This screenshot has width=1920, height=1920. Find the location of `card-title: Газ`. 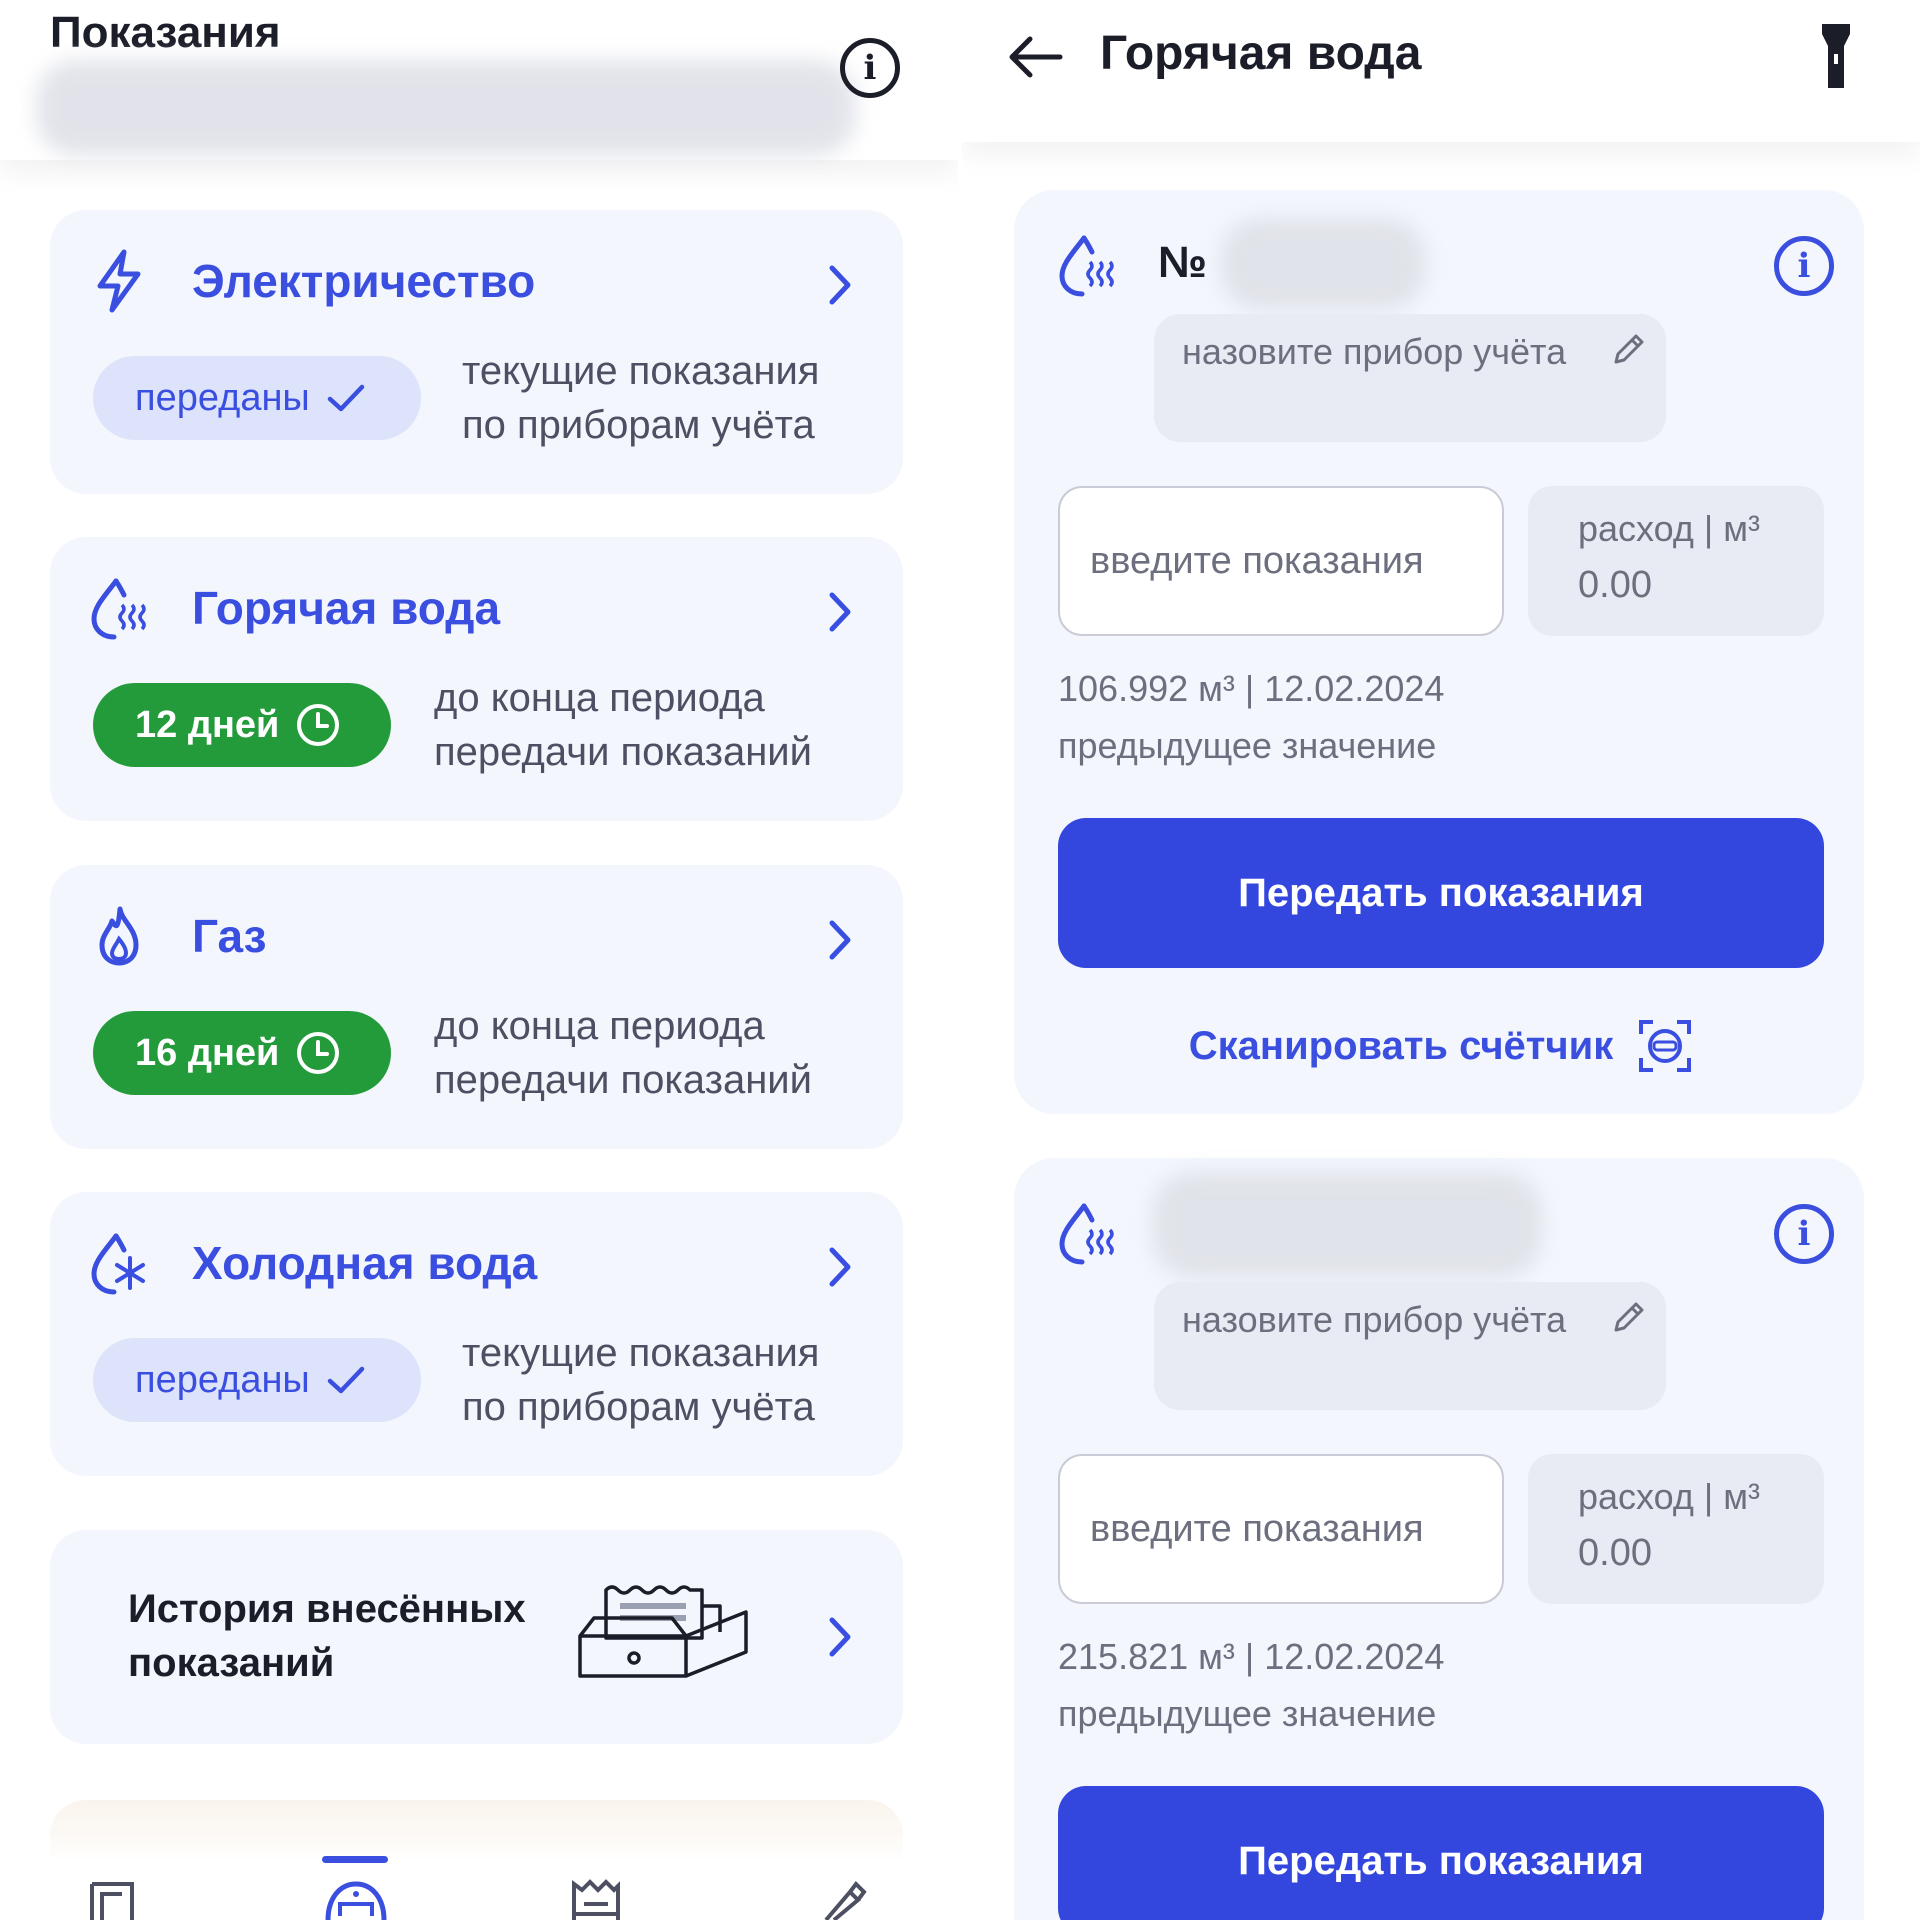

card-title: Газ is located at coordinates (229, 936).